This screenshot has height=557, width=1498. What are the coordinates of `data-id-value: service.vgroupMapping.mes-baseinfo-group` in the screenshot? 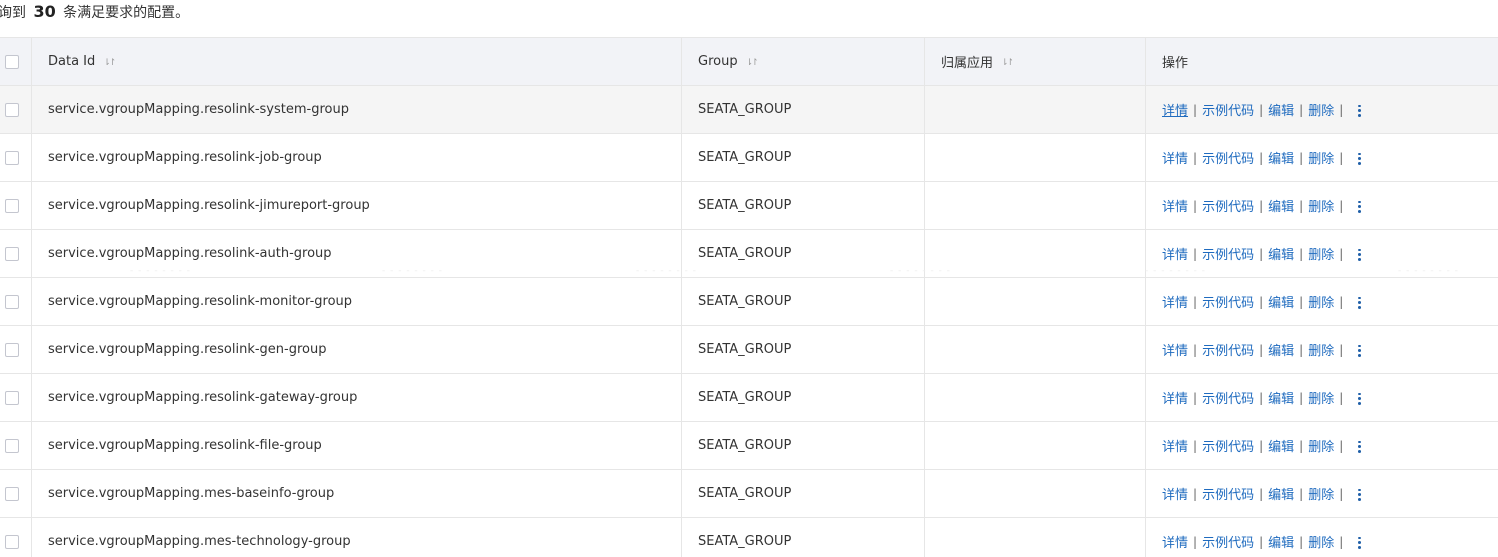 It's located at (191, 493).